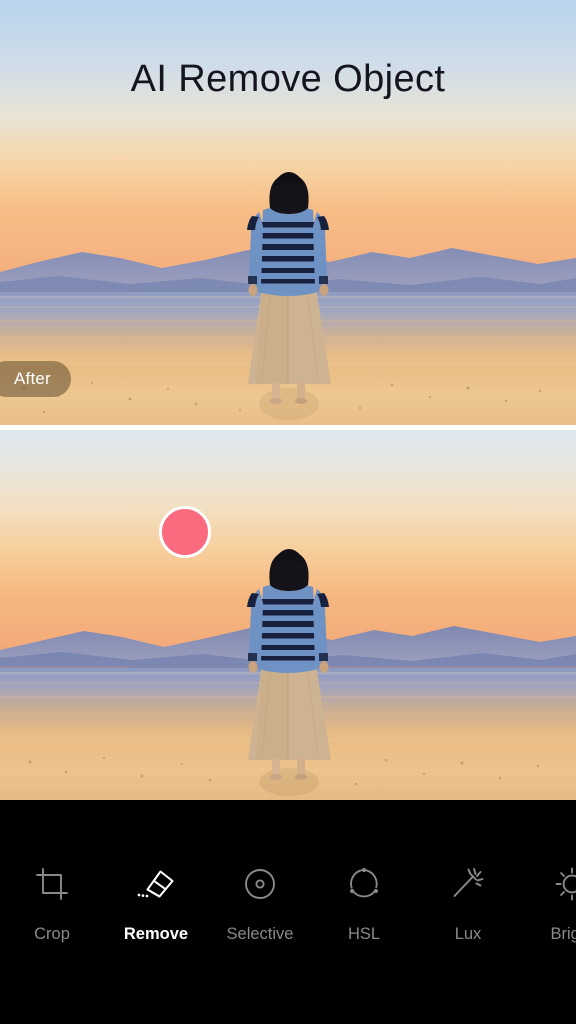 This screenshot has height=1024, width=576. Describe the element at coordinates (288, 427) in the screenshot. I see `panel-divider` at that location.